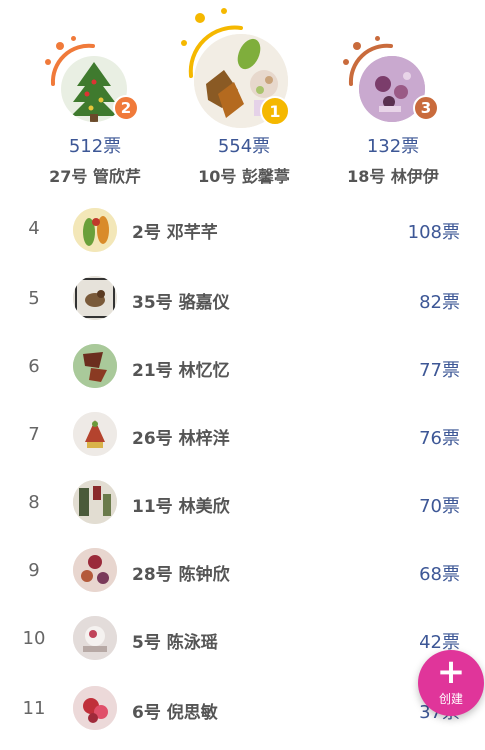 The image size is (485, 750). Describe the element at coordinates (439, 574) in the screenshot. I see `vote-count: 68票` at that location.